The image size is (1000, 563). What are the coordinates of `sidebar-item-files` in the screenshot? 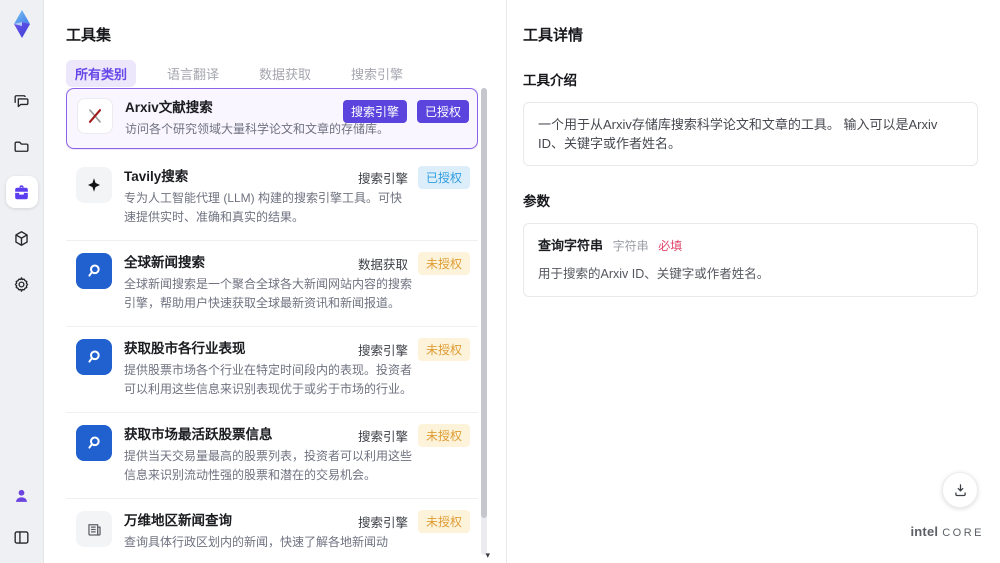 It's located at (22, 146).